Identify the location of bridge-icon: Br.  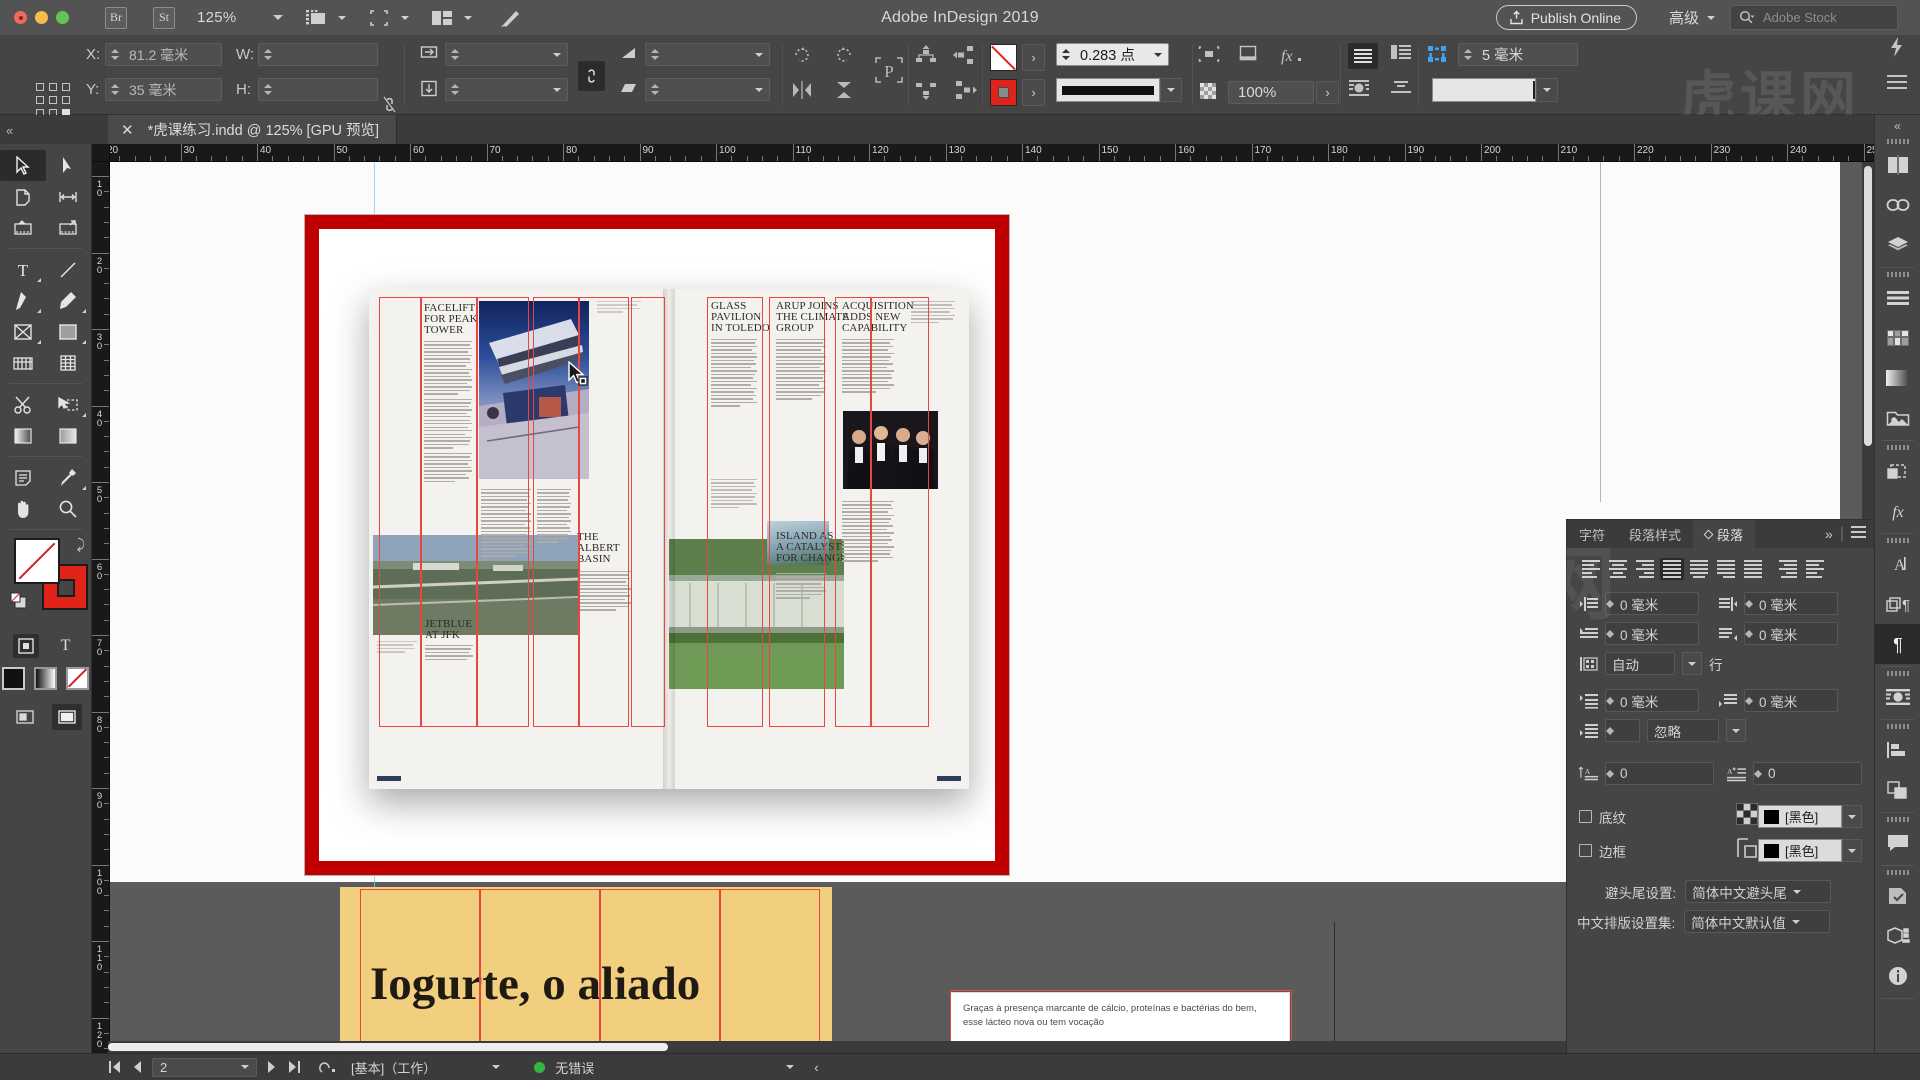
(116, 17).